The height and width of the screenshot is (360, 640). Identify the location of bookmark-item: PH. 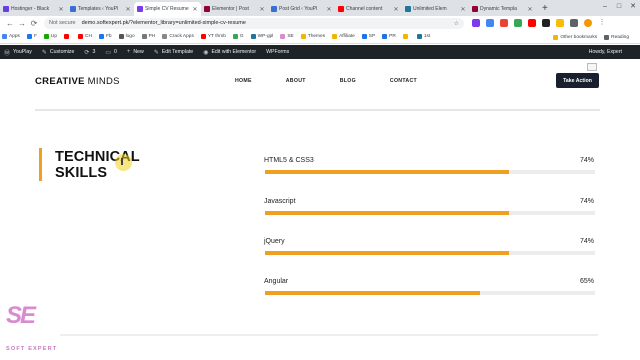
(148, 36).